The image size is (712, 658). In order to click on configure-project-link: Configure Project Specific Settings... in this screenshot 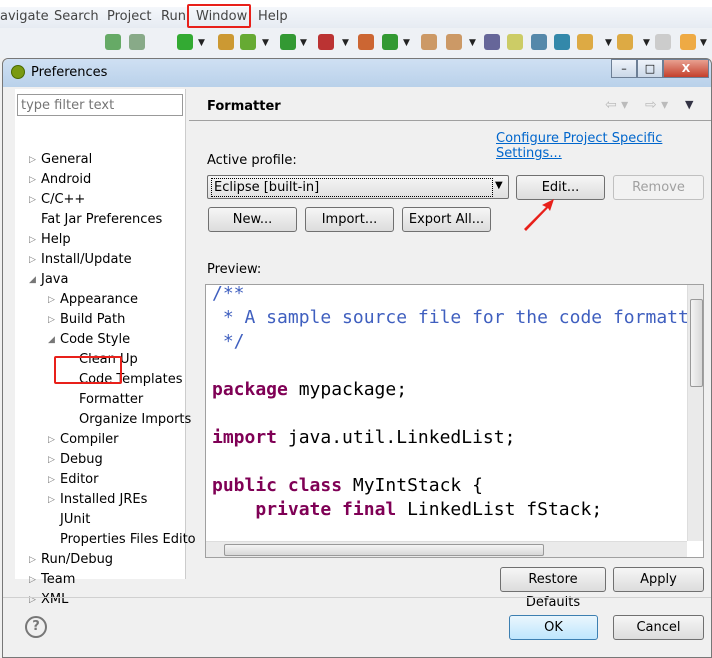, I will do `click(603, 146)`.